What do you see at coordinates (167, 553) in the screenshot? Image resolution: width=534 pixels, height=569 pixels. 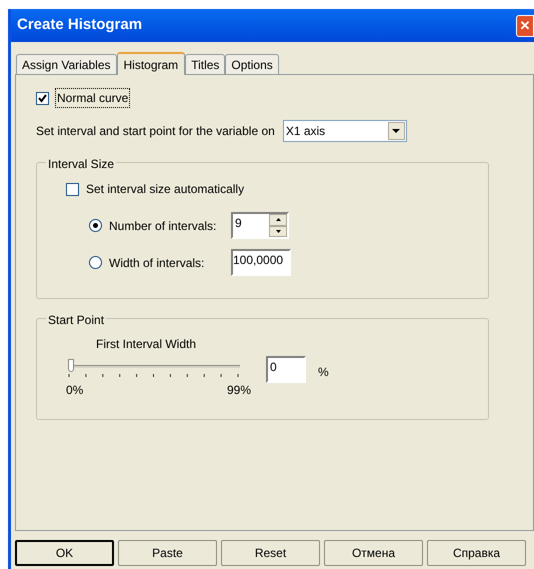 I see `dialog-button: Paste` at bounding box center [167, 553].